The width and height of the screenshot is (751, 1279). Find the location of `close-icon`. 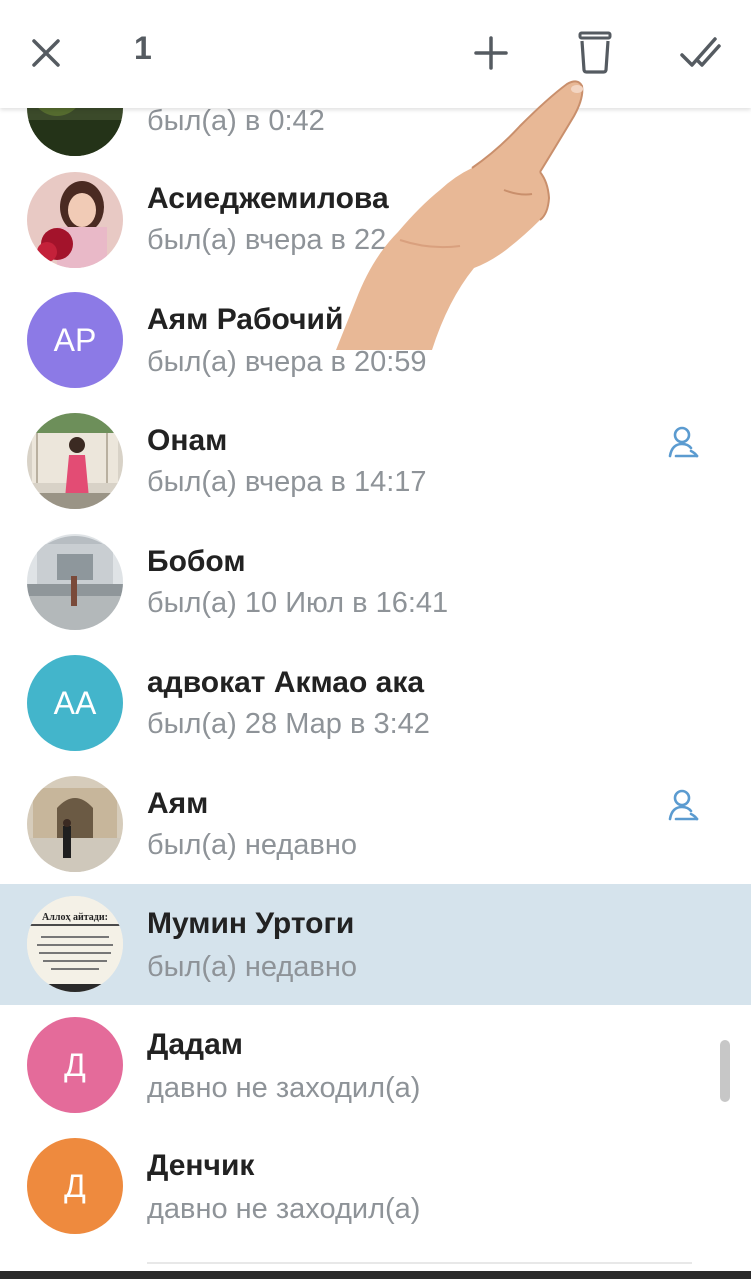

close-icon is located at coordinates (46, 53).